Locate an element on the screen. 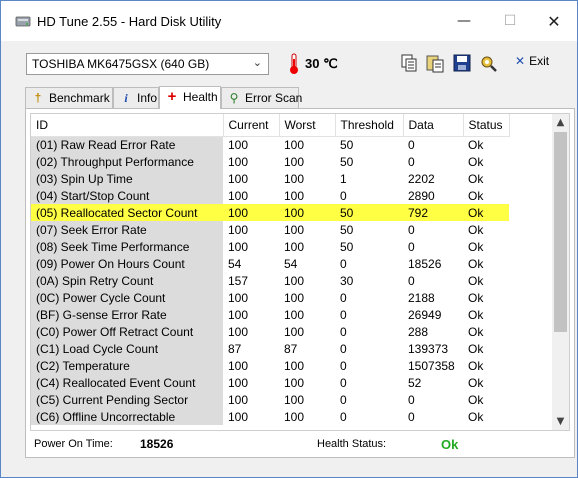  table-row: (C0) Power Off Retract Count 100 100 0 288 Ok is located at coordinates (270, 331).